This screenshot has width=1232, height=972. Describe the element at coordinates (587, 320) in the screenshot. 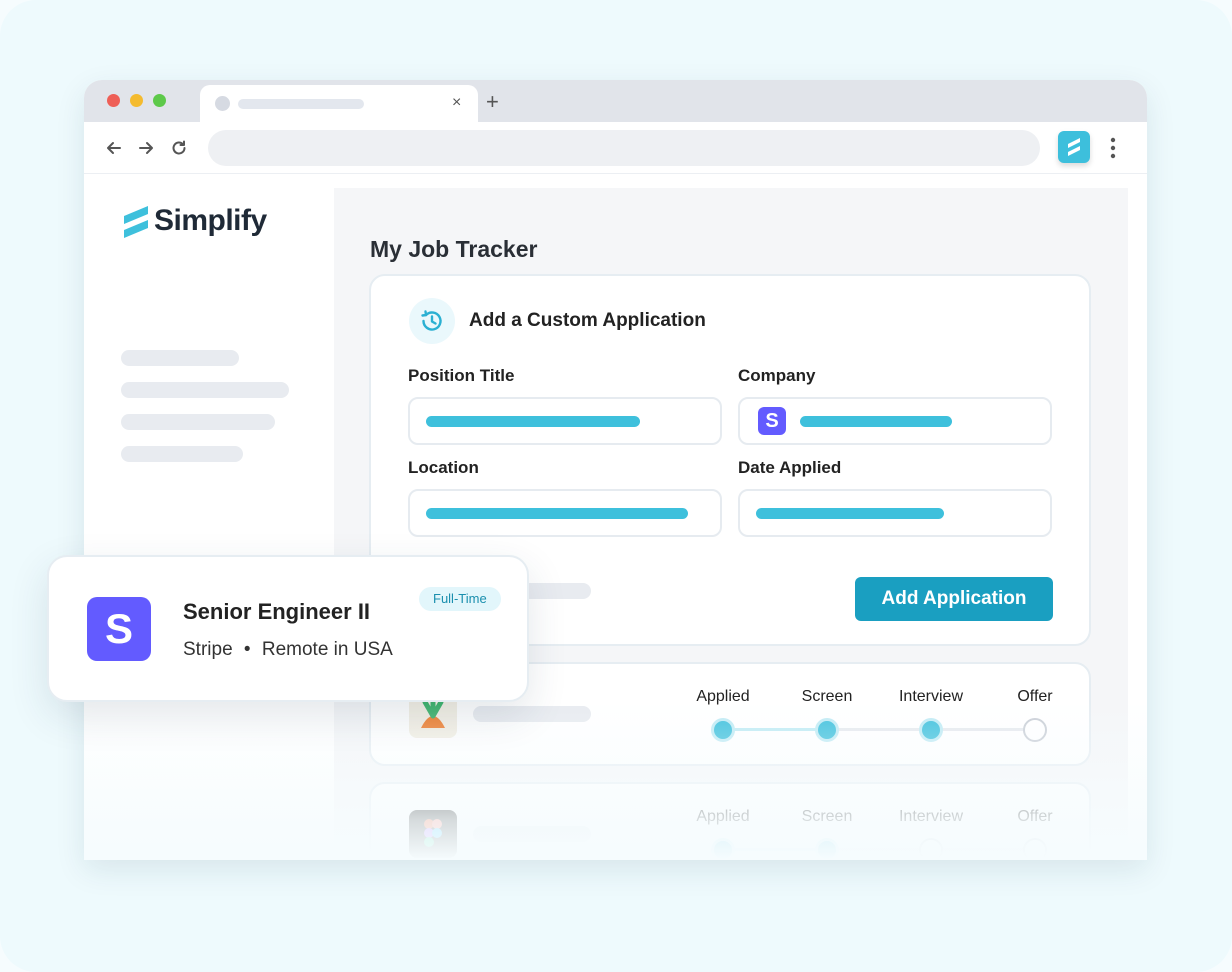

I see `form-title: Add a Custom Application` at that location.